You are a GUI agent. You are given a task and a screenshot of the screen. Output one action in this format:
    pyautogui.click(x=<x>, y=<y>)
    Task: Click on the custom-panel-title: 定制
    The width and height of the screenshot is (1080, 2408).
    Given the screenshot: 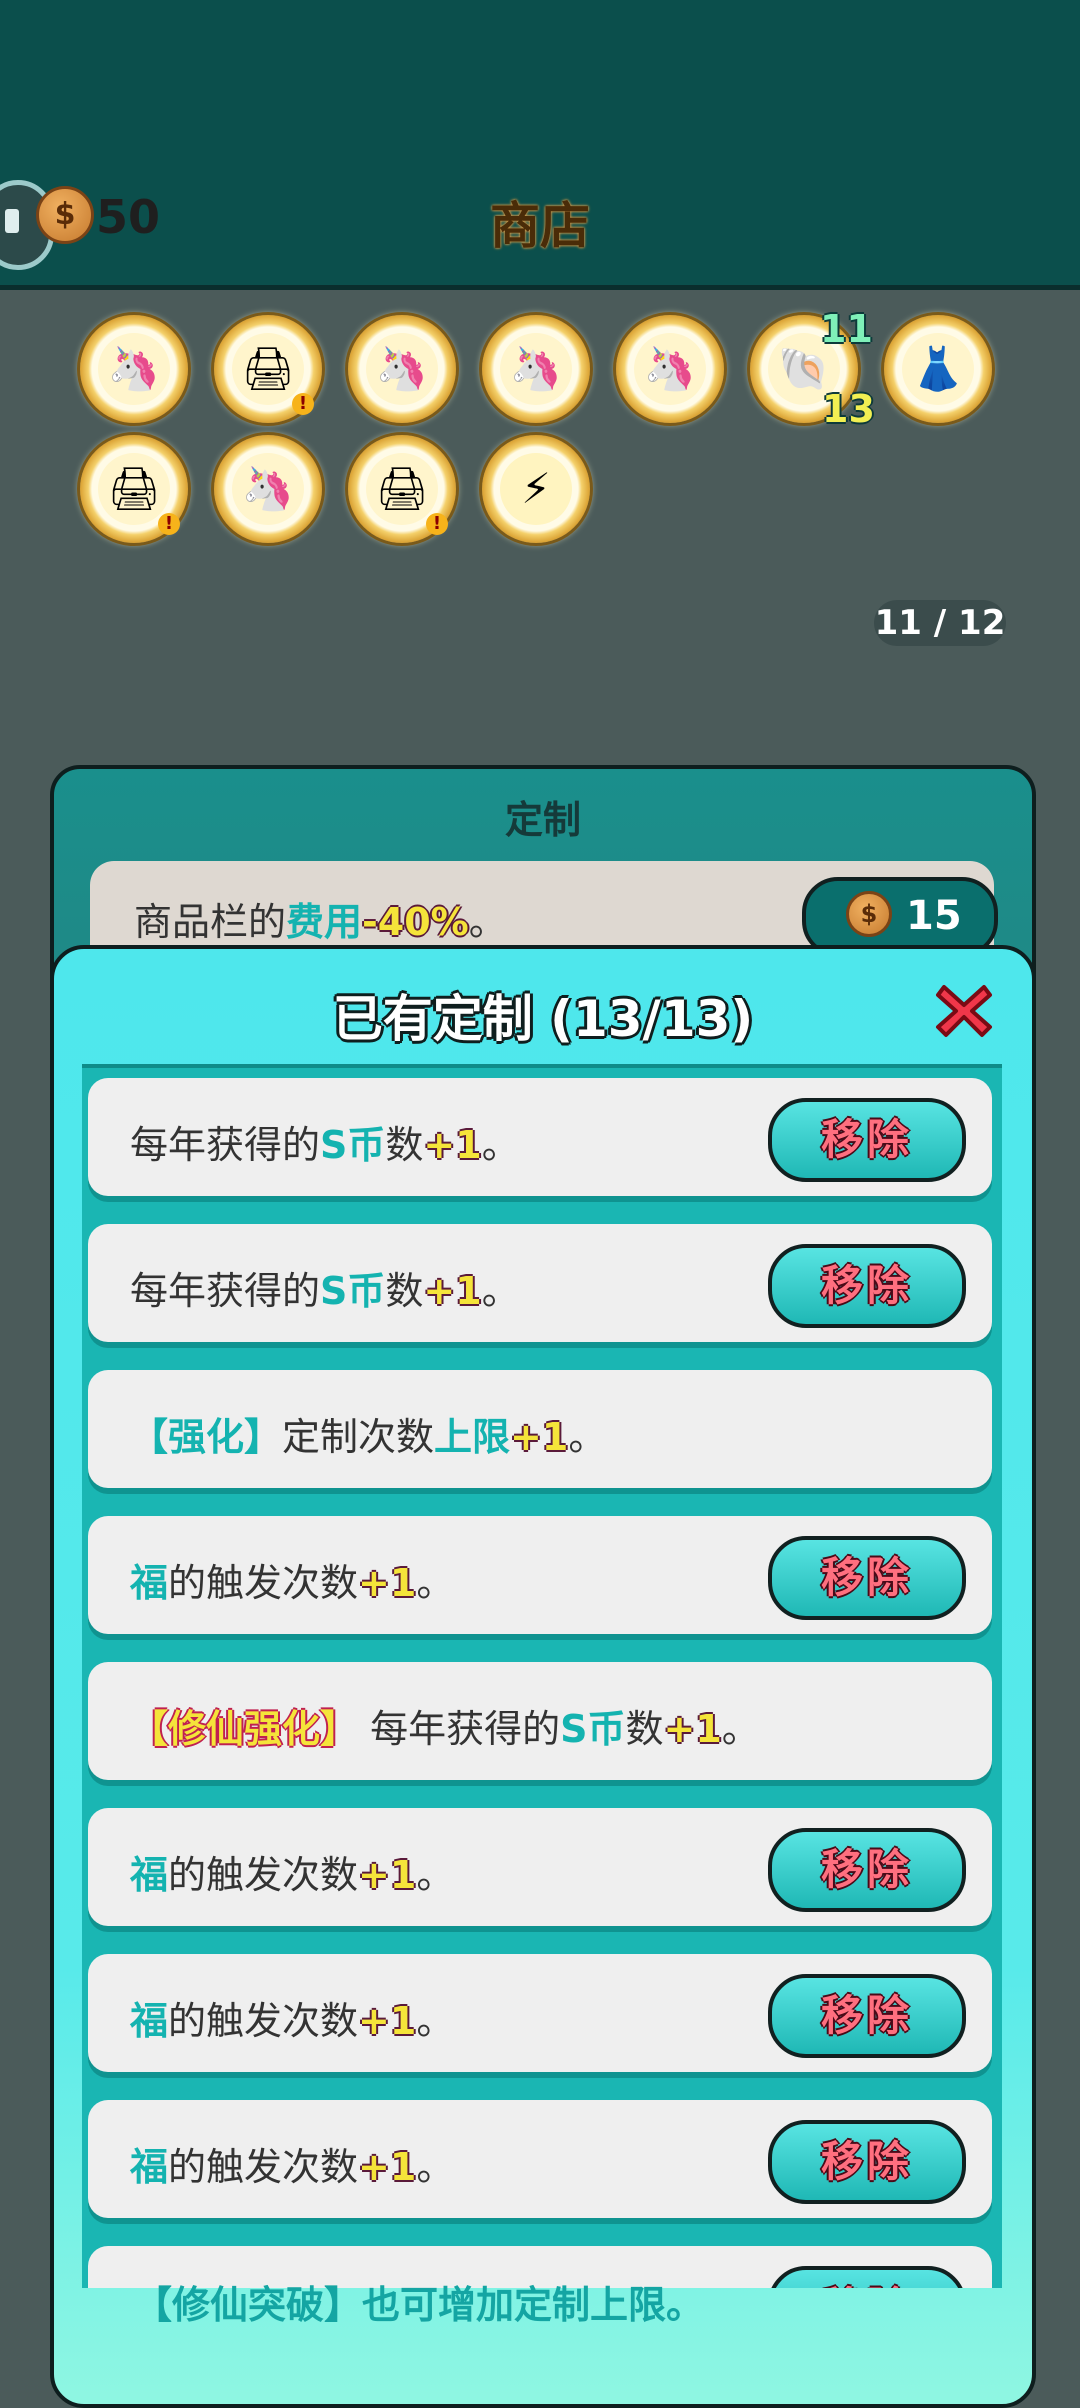 What is the action you would take?
    pyautogui.click(x=542, y=820)
    